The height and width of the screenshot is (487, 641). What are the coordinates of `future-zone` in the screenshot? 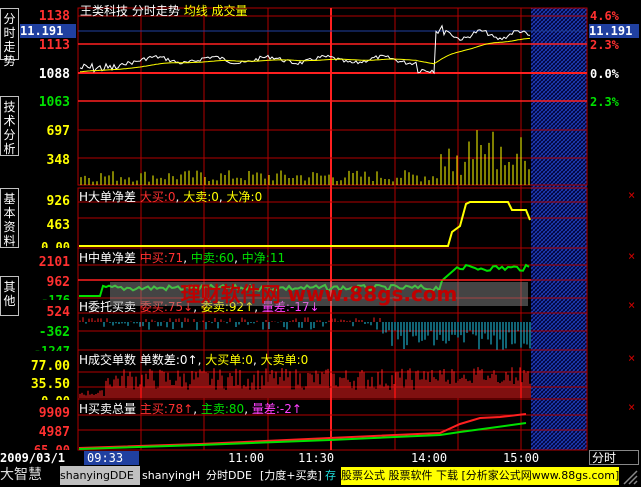 It's located at (559, 229).